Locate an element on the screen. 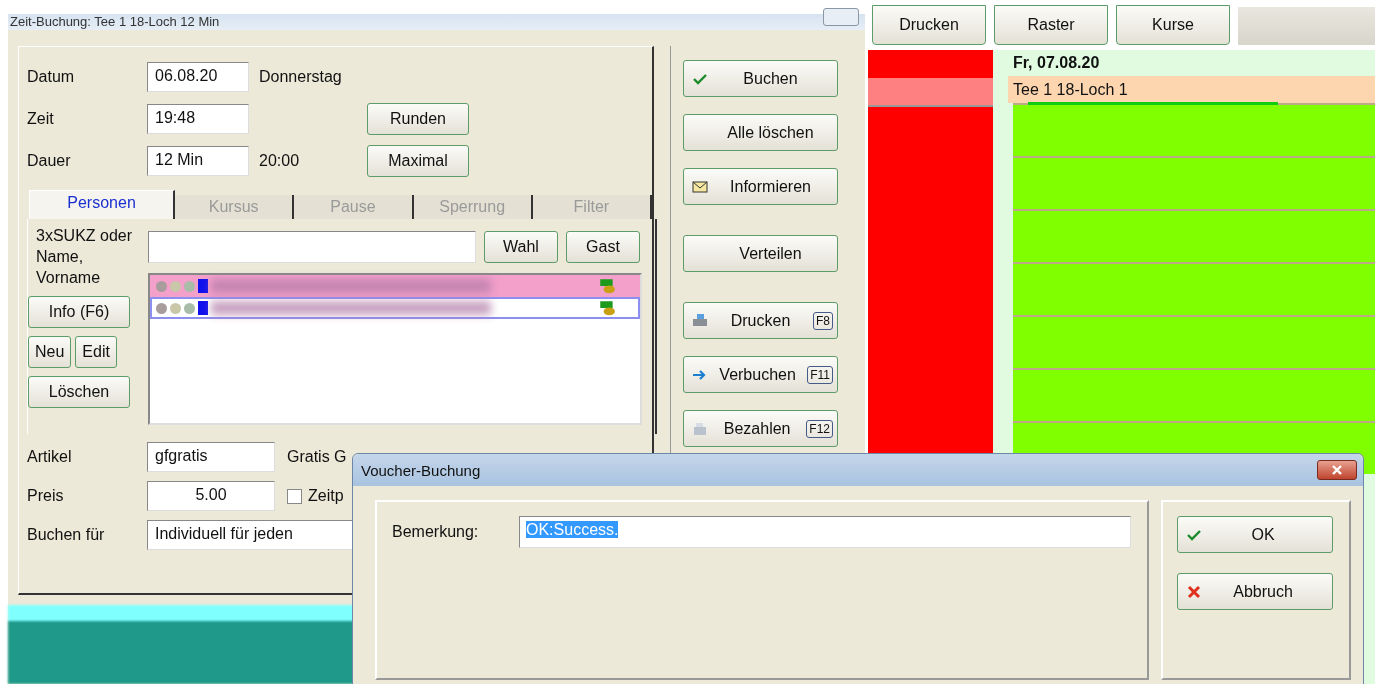 The height and width of the screenshot is (684, 1375). price-field: 5.00 is located at coordinates (211, 496).